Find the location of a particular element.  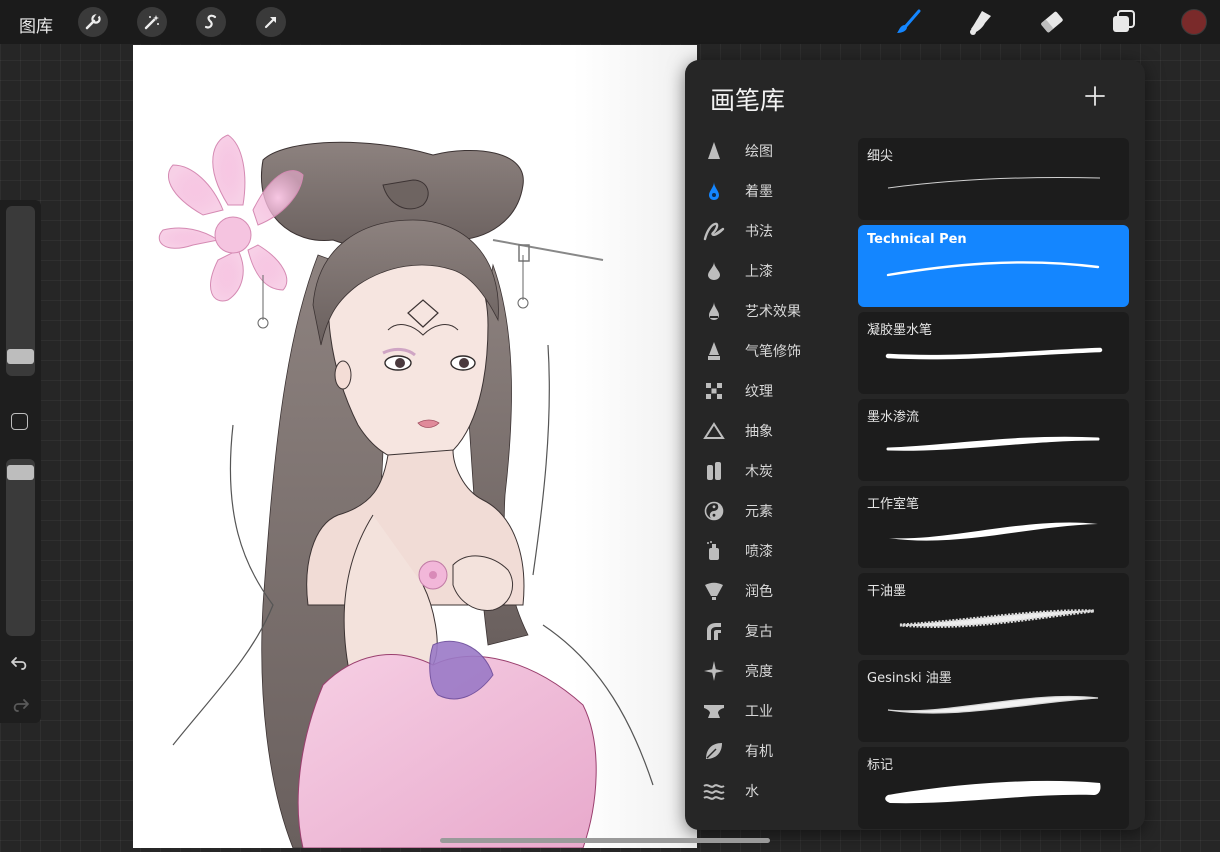

brush-card-gel-pen: 凝胶墨水笔 is located at coordinates (993, 353).